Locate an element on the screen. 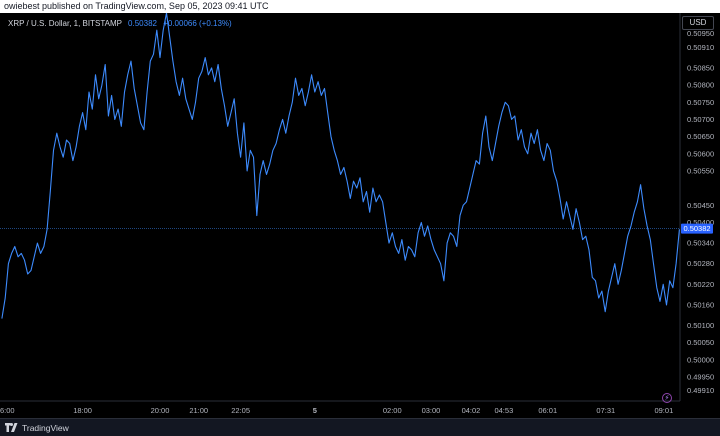 The image size is (720, 436). price-tick-label: 0.50950 is located at coordinates (700, 33).